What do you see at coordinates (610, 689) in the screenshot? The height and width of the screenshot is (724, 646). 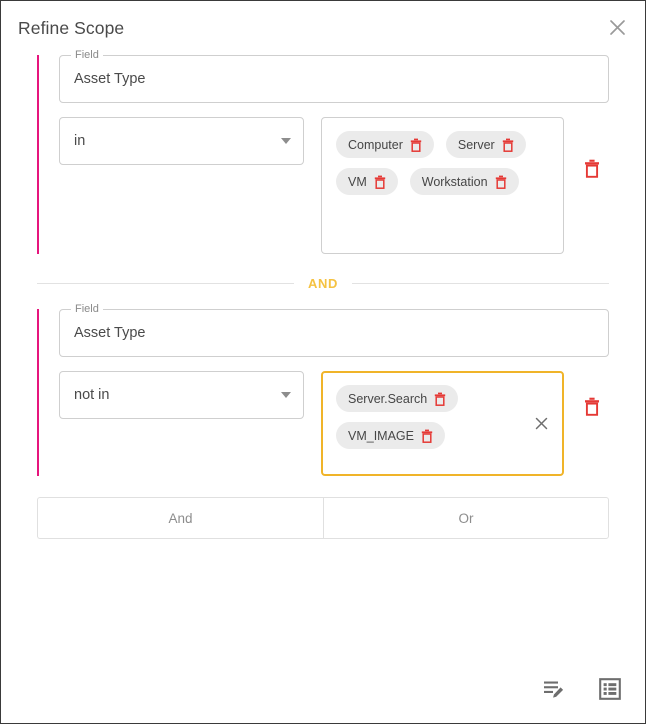 I see `list-view-icon` at bounding box center [610, 689].